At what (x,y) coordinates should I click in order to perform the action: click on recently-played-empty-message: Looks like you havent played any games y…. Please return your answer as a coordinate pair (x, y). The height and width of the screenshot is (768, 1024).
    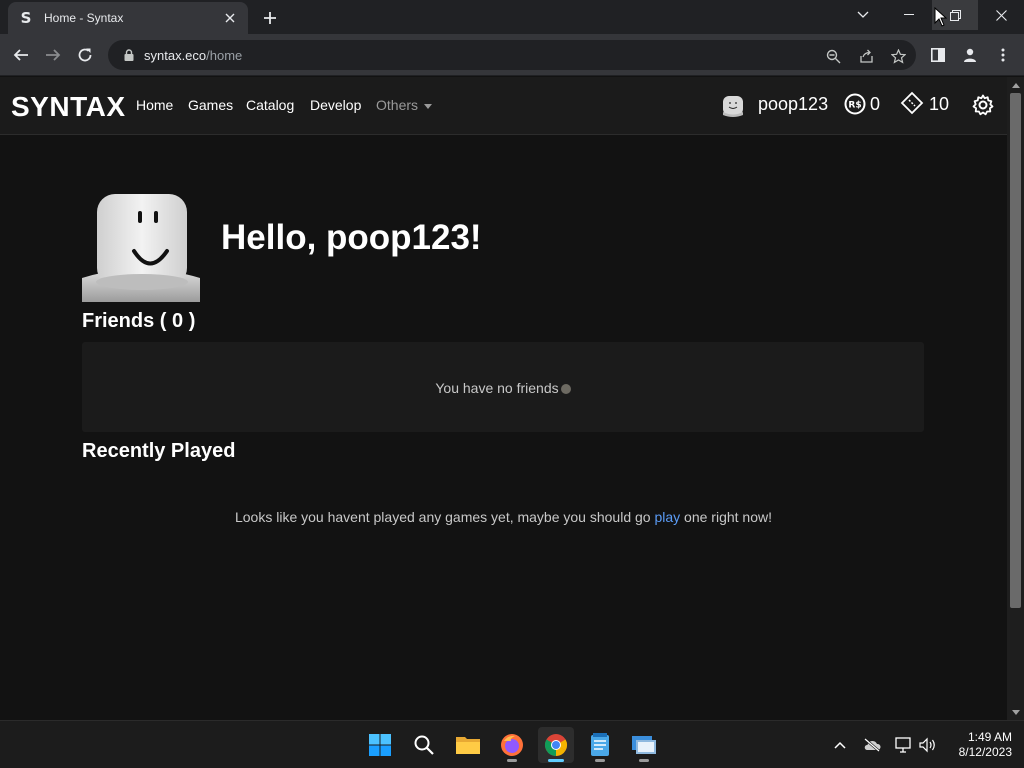
    Looking at the image, I should click on (503, 517).